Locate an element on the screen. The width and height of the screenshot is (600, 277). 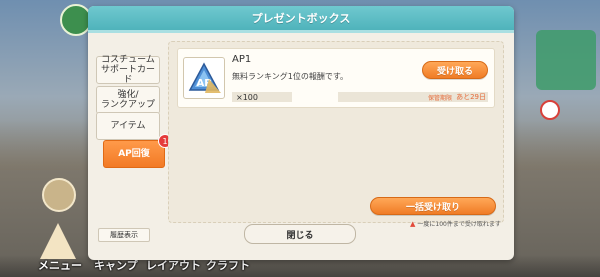
tab-ap-recovery: AP回復 is located at coordinates (134, 154).